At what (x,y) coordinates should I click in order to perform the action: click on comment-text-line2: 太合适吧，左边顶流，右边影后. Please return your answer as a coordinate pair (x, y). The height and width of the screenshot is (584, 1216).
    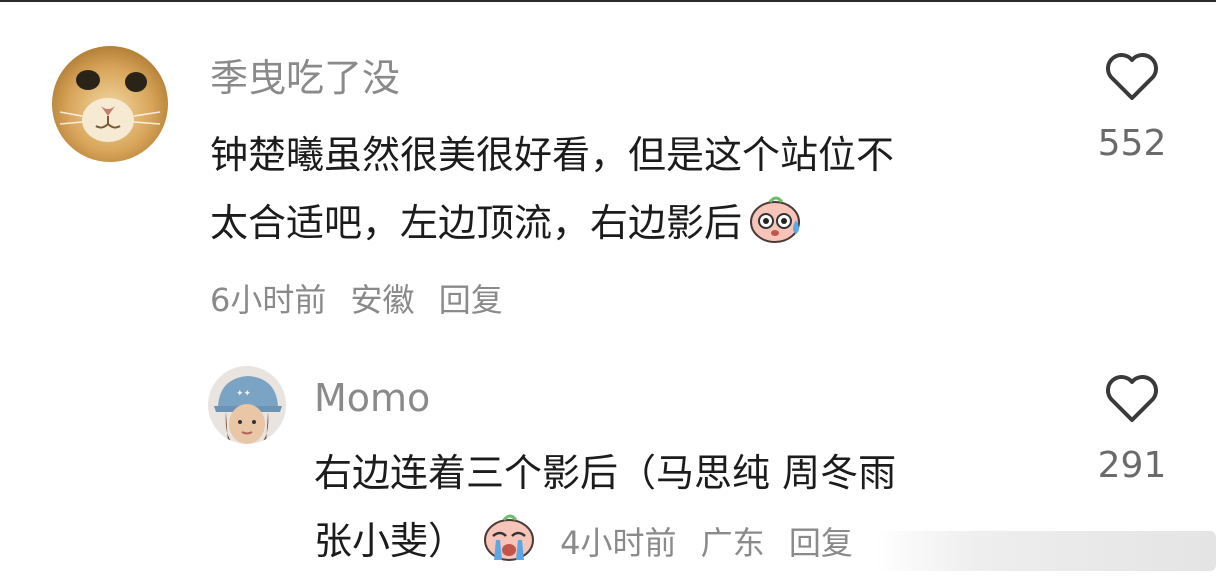
    Looking at the image, I should click on (476, 223).